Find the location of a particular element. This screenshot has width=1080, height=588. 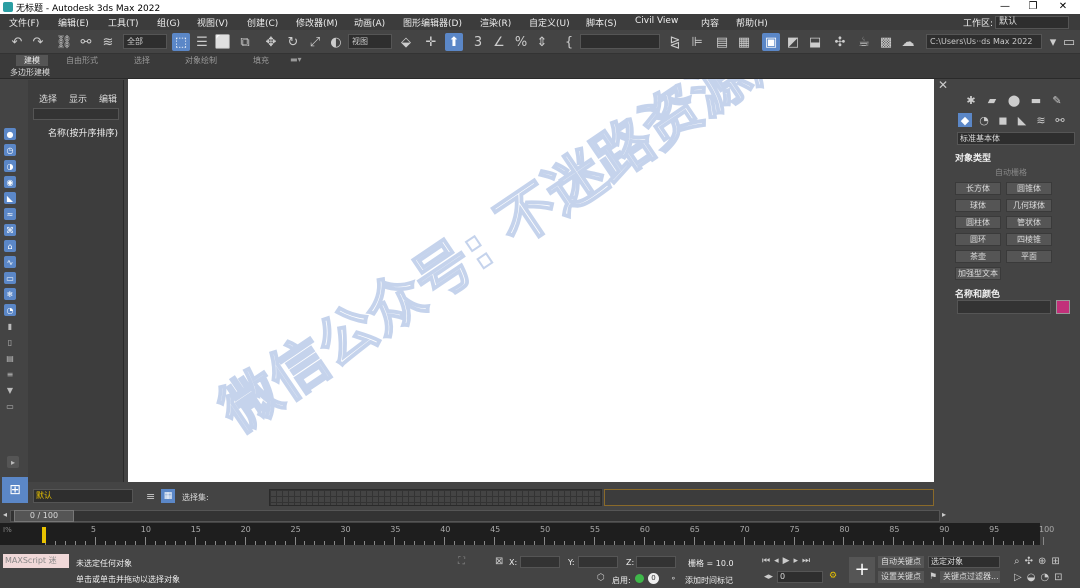

box-button: 长方体 is located at coordinates (978, 188).